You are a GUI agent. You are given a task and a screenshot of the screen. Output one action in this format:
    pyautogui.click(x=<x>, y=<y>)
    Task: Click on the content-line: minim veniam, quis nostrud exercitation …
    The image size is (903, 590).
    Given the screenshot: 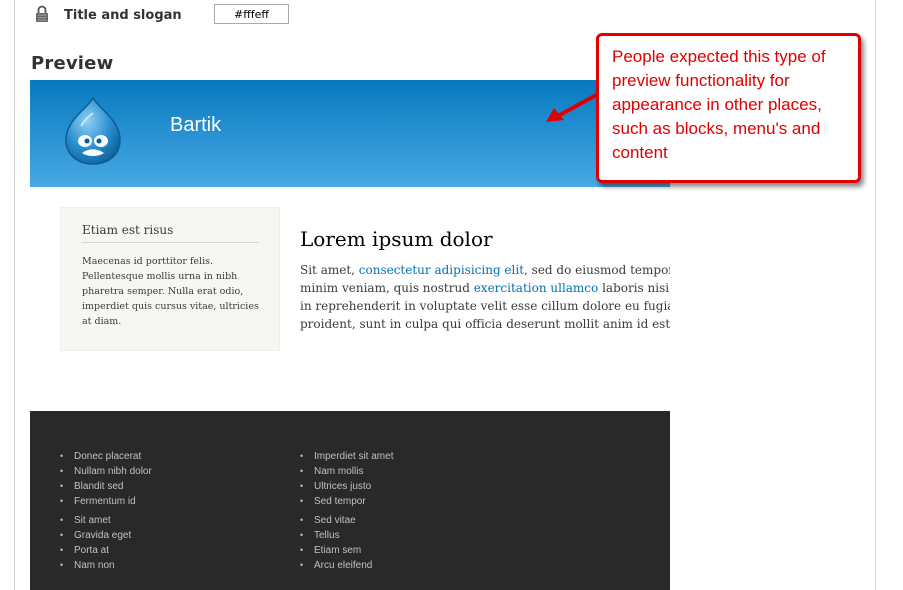 What is the action you would take?
    pyautogui.click(x=485, y=288)
    